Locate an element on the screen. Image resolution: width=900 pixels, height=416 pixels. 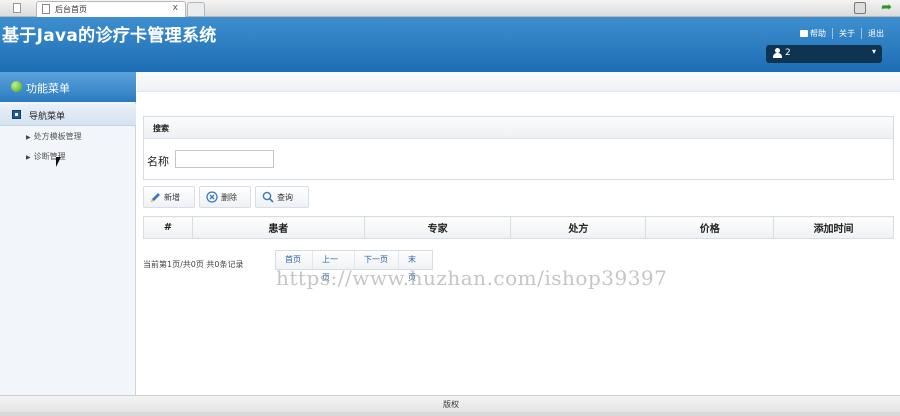
help-link: 帮助 is located at coordinates (813, 33).